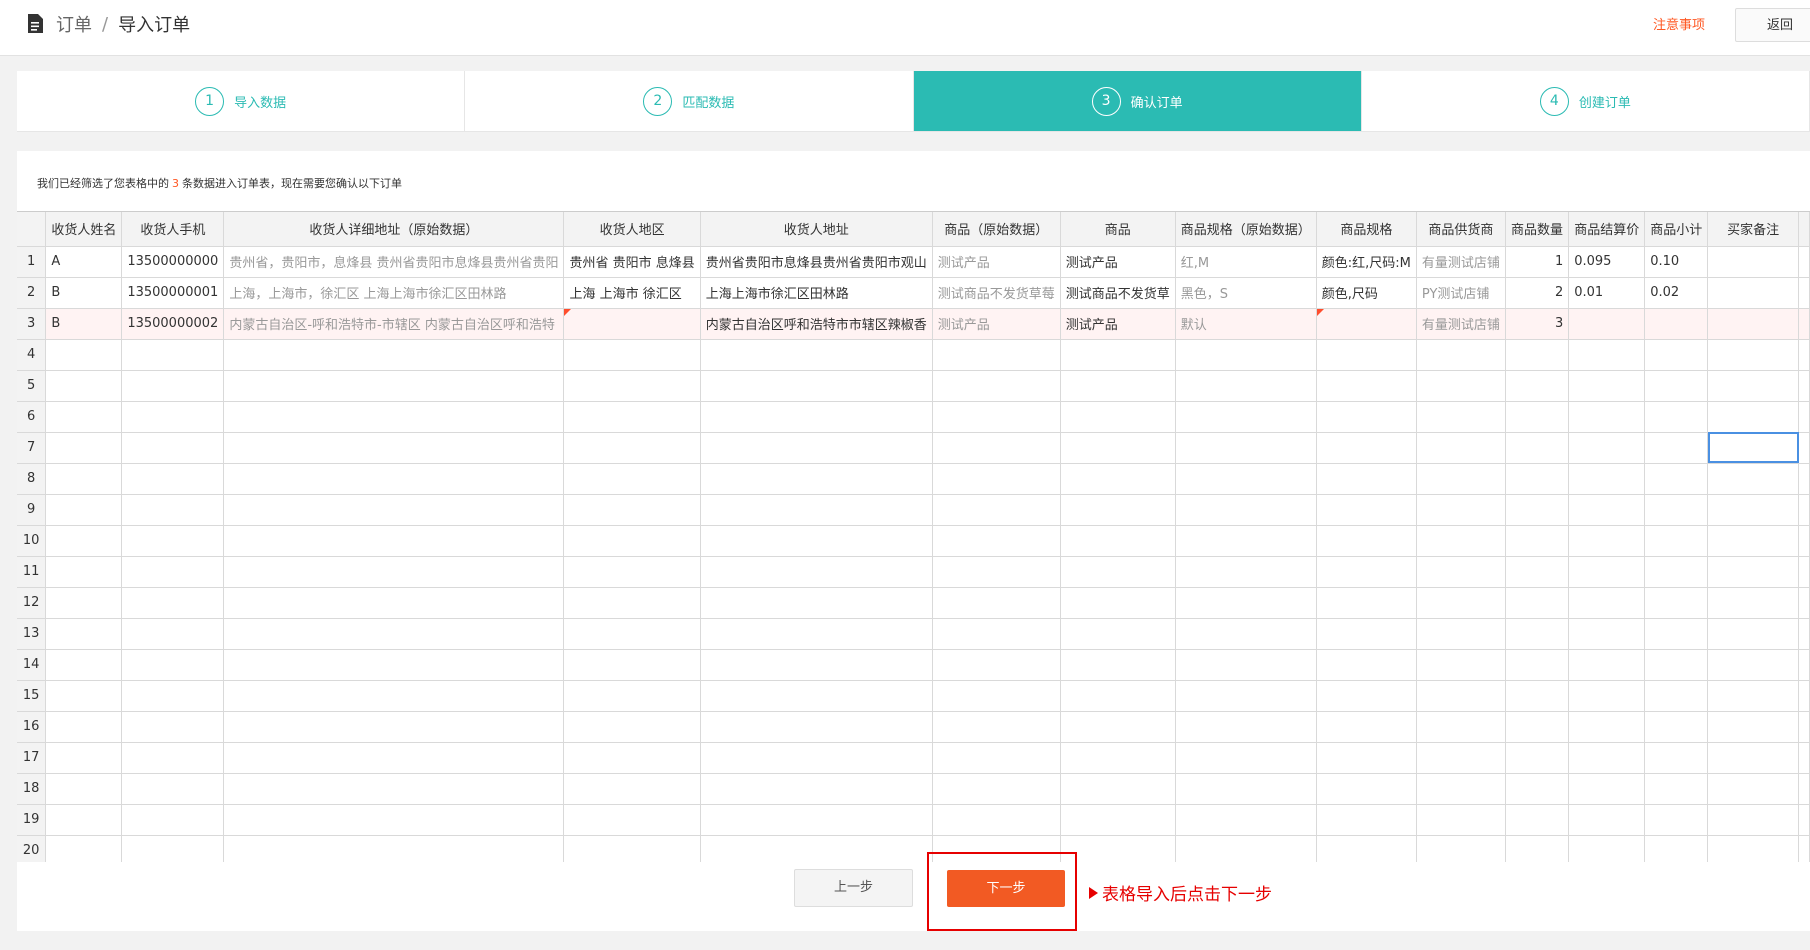 This screenshot has height=950, width=1810. What do you see at coordinates (32, 479) in the screenshot?
I see `row-number: 8` at bounding box center [32, 479].